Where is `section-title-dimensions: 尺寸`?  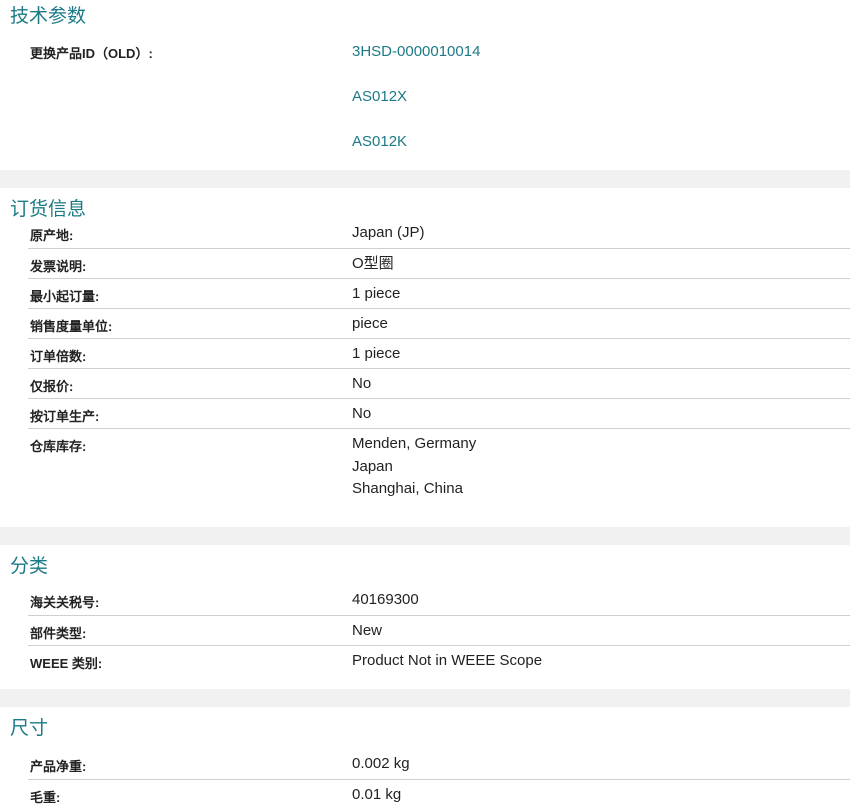 section-title-dimensions: 尺寸 is located at coordinates (29, 728).